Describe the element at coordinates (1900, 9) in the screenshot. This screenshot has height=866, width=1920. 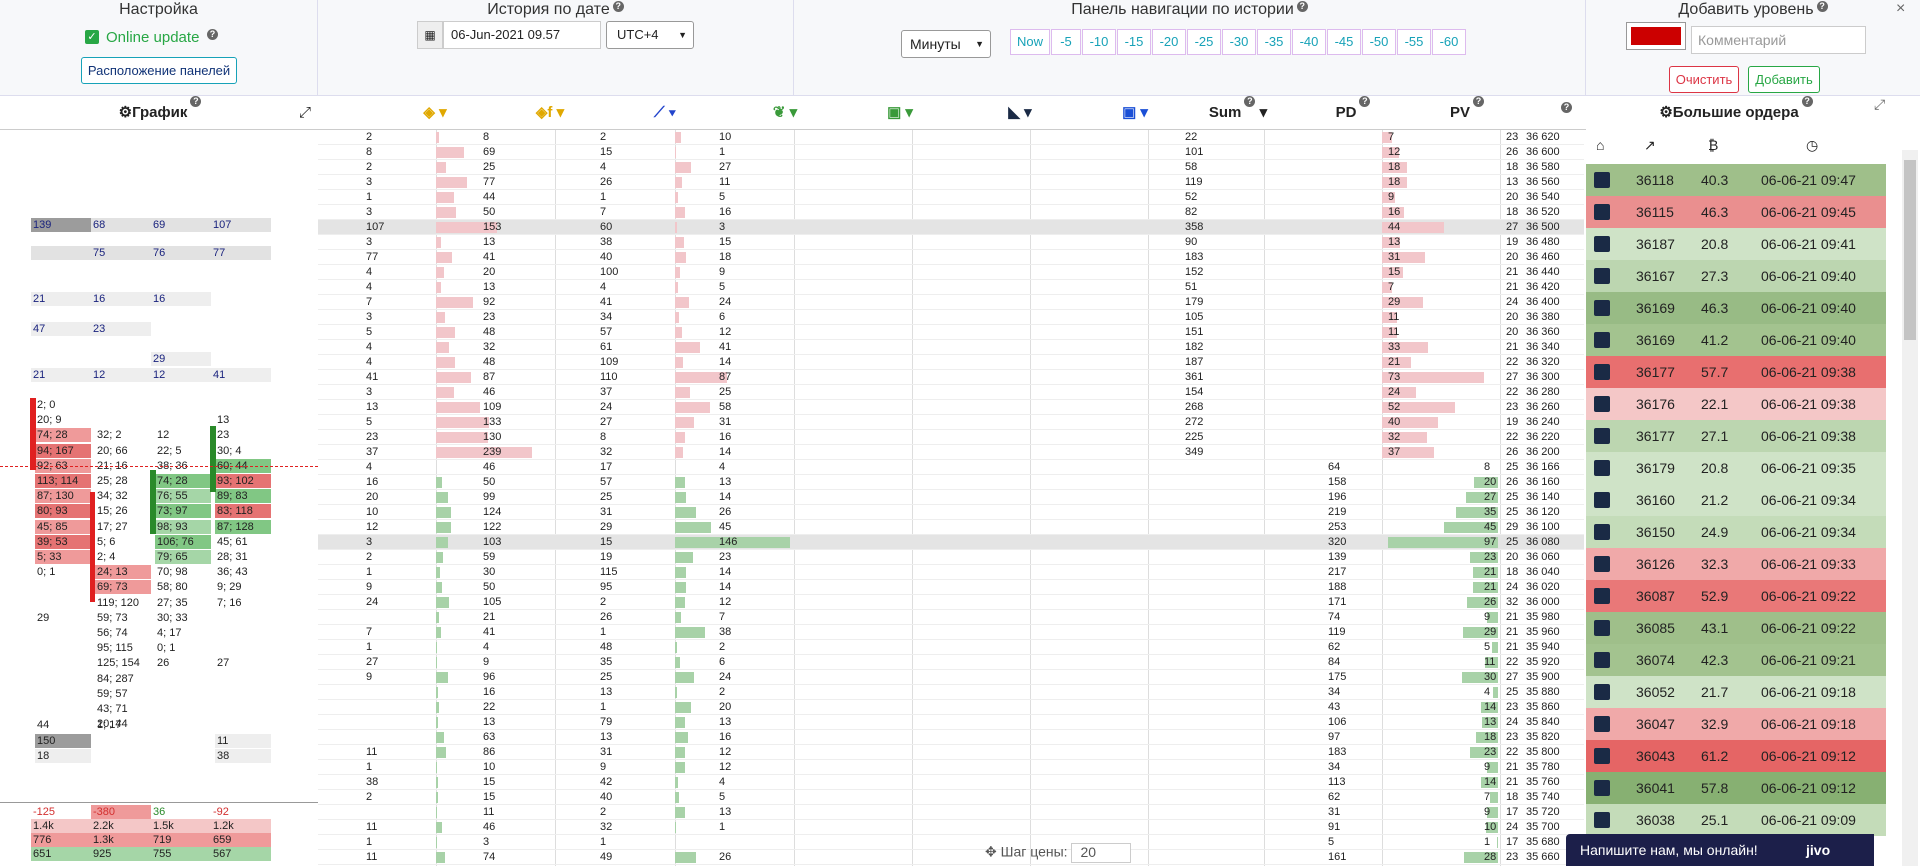
I see `close-icon: ×` at that location.